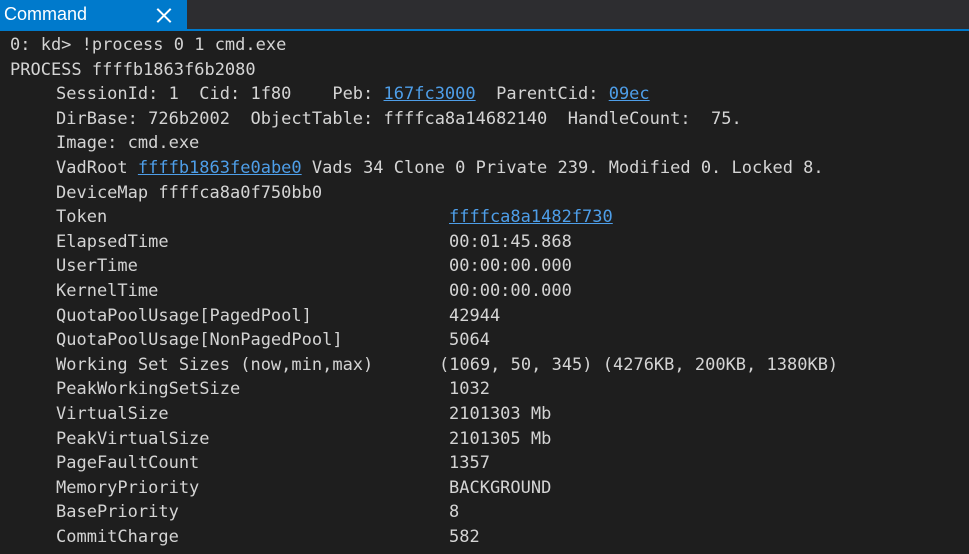 The width and height of the screenshot is (969, 554). I want to click on field-row: BasePriority 8, so click(487, 512).